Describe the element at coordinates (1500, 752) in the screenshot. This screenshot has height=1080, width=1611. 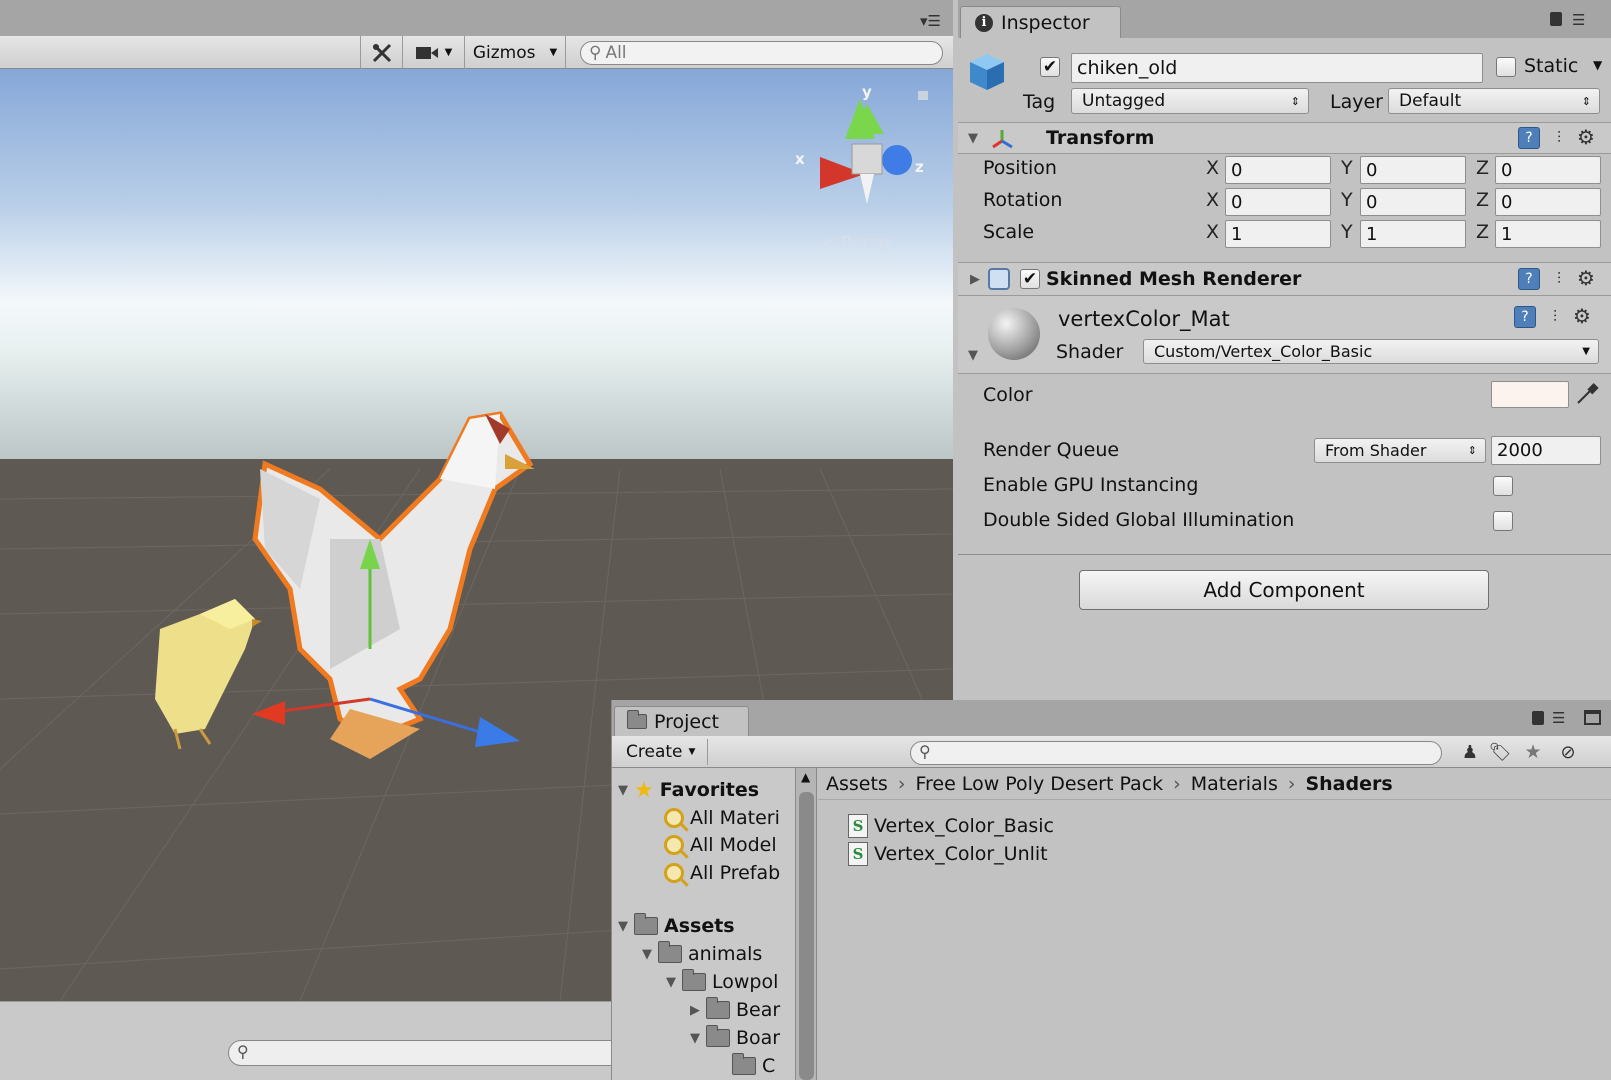
I see `filter-by-label-icon: 🏷` at that location.